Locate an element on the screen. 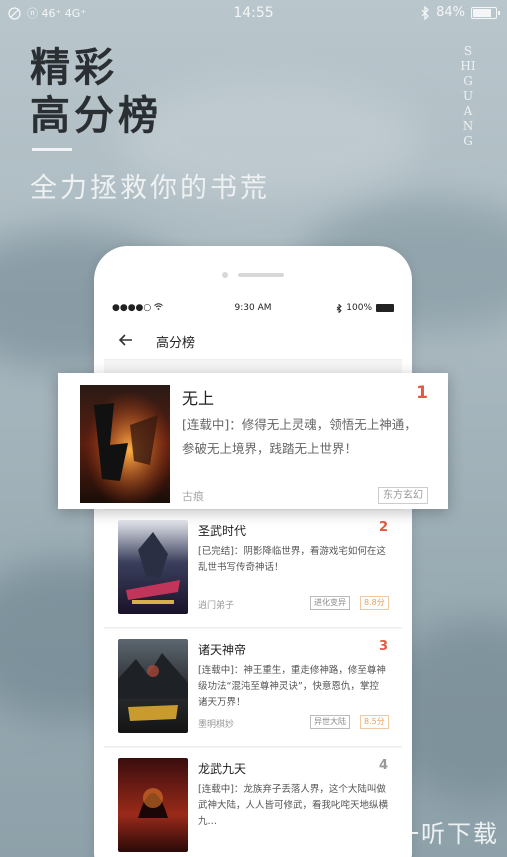  arrow-left-icon is located at coordinates (126, 340).